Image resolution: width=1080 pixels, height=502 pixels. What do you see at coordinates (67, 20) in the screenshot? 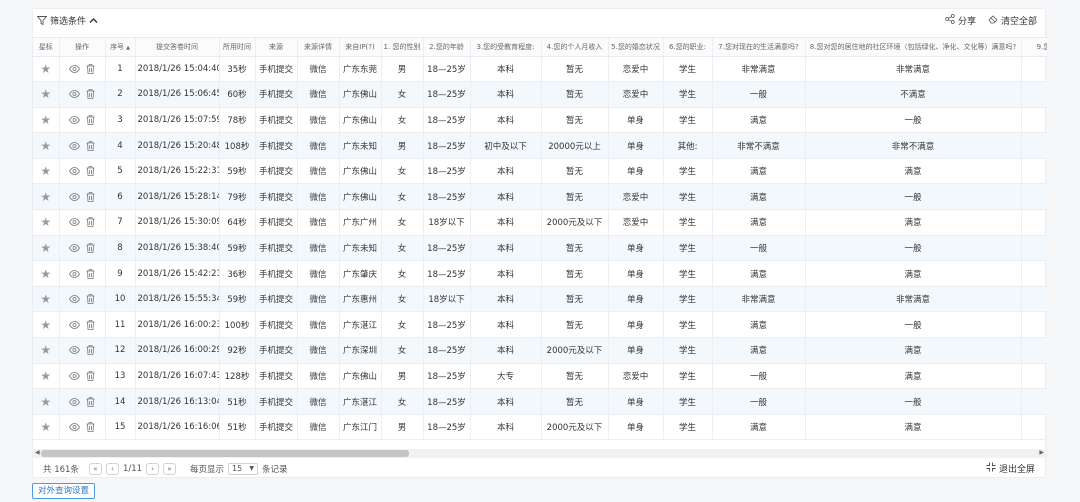
I see `filter-toggle: 筛选条件` at bounding box center [67, 20].